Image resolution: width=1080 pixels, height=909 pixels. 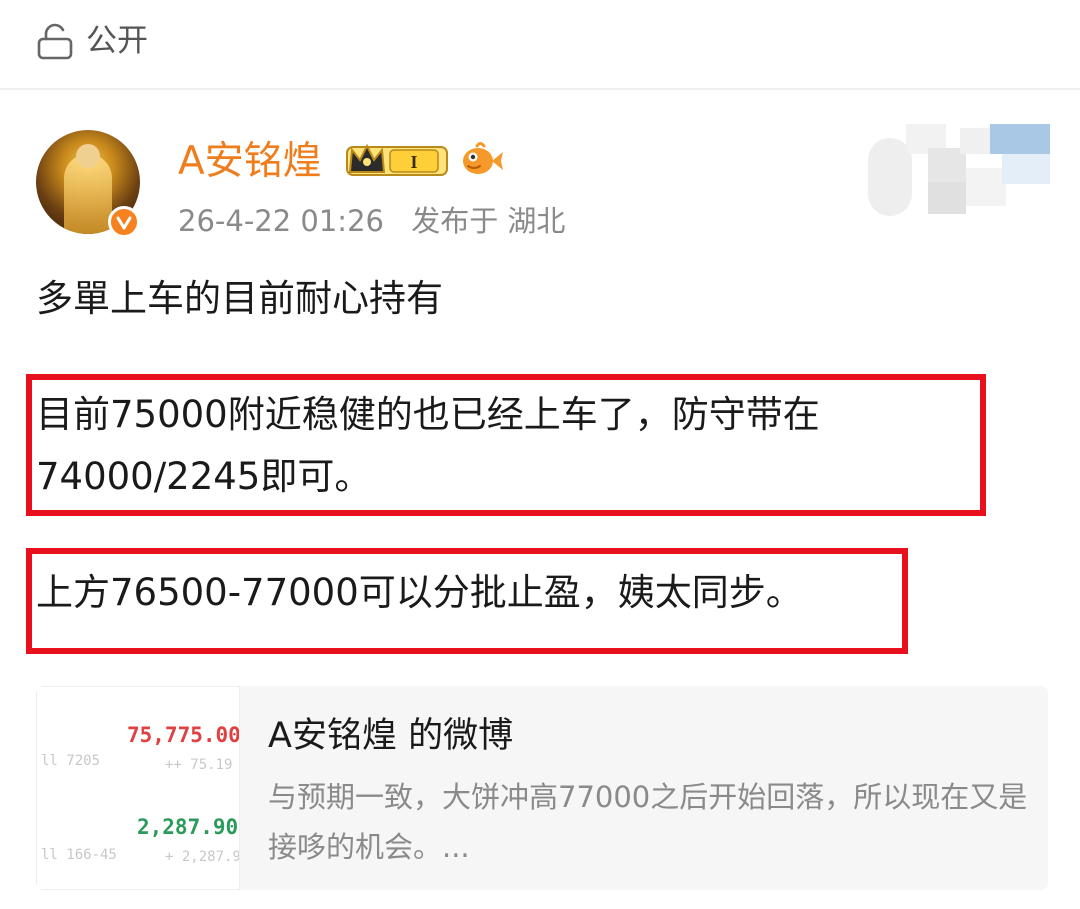 I want to click on visibility-label: 公开, so click(x=117, y=41).